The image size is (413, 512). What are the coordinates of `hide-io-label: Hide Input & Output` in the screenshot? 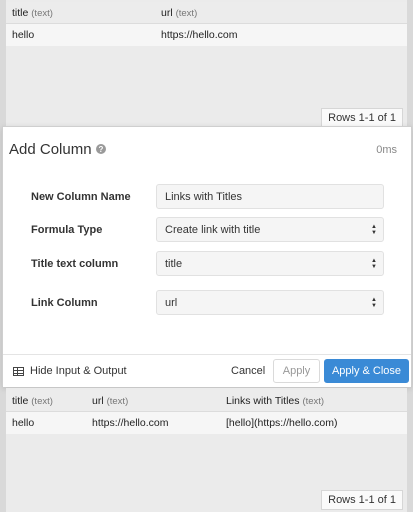 It's located at (78, 371).